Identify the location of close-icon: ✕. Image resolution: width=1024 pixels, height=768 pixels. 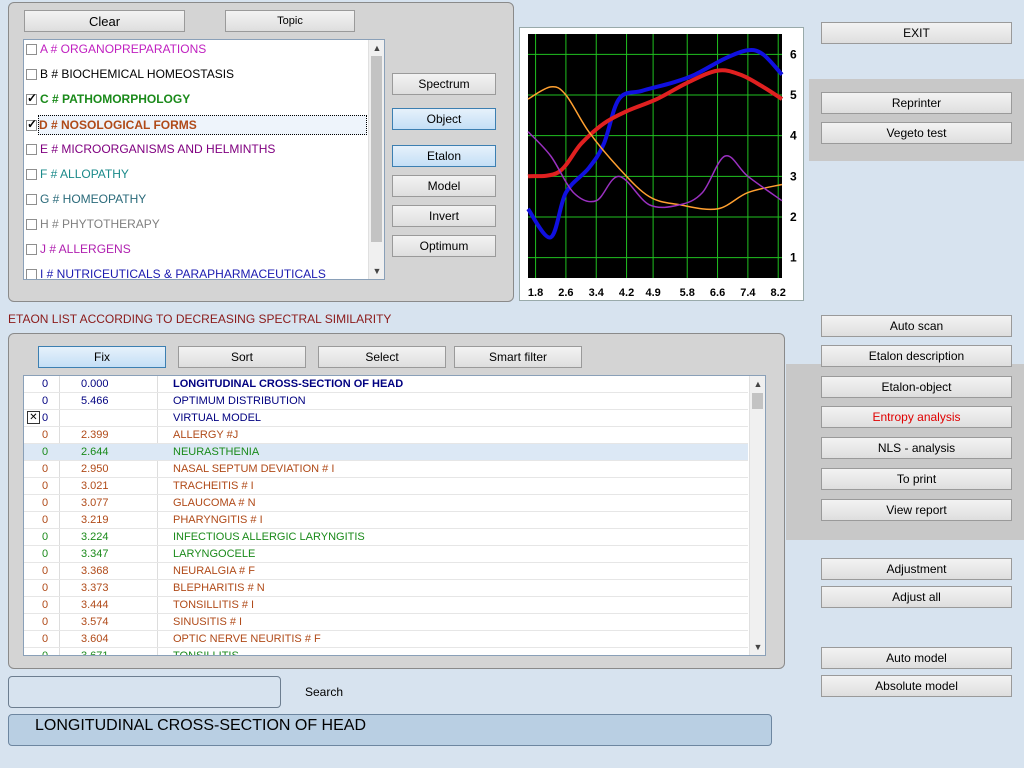
(33, 417).